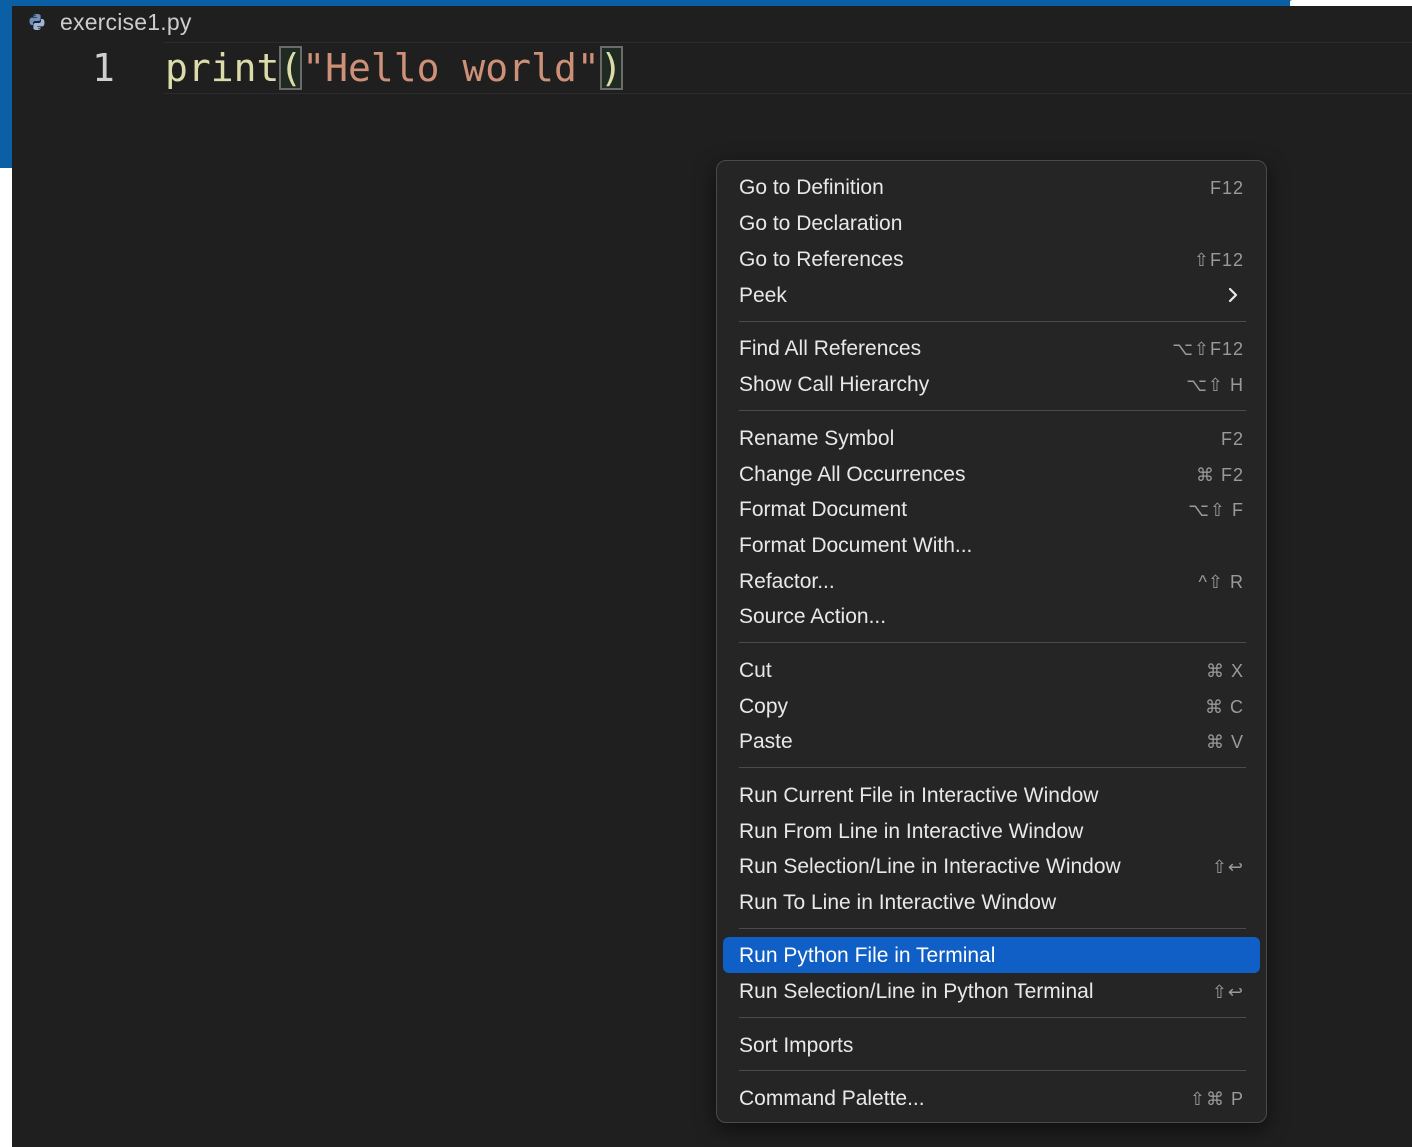 Image resolution: width=1412 pixels, height=1147 pixels. I want to click on menu-item-shortcut: ⌥⇧F12, so click(1208, 349).